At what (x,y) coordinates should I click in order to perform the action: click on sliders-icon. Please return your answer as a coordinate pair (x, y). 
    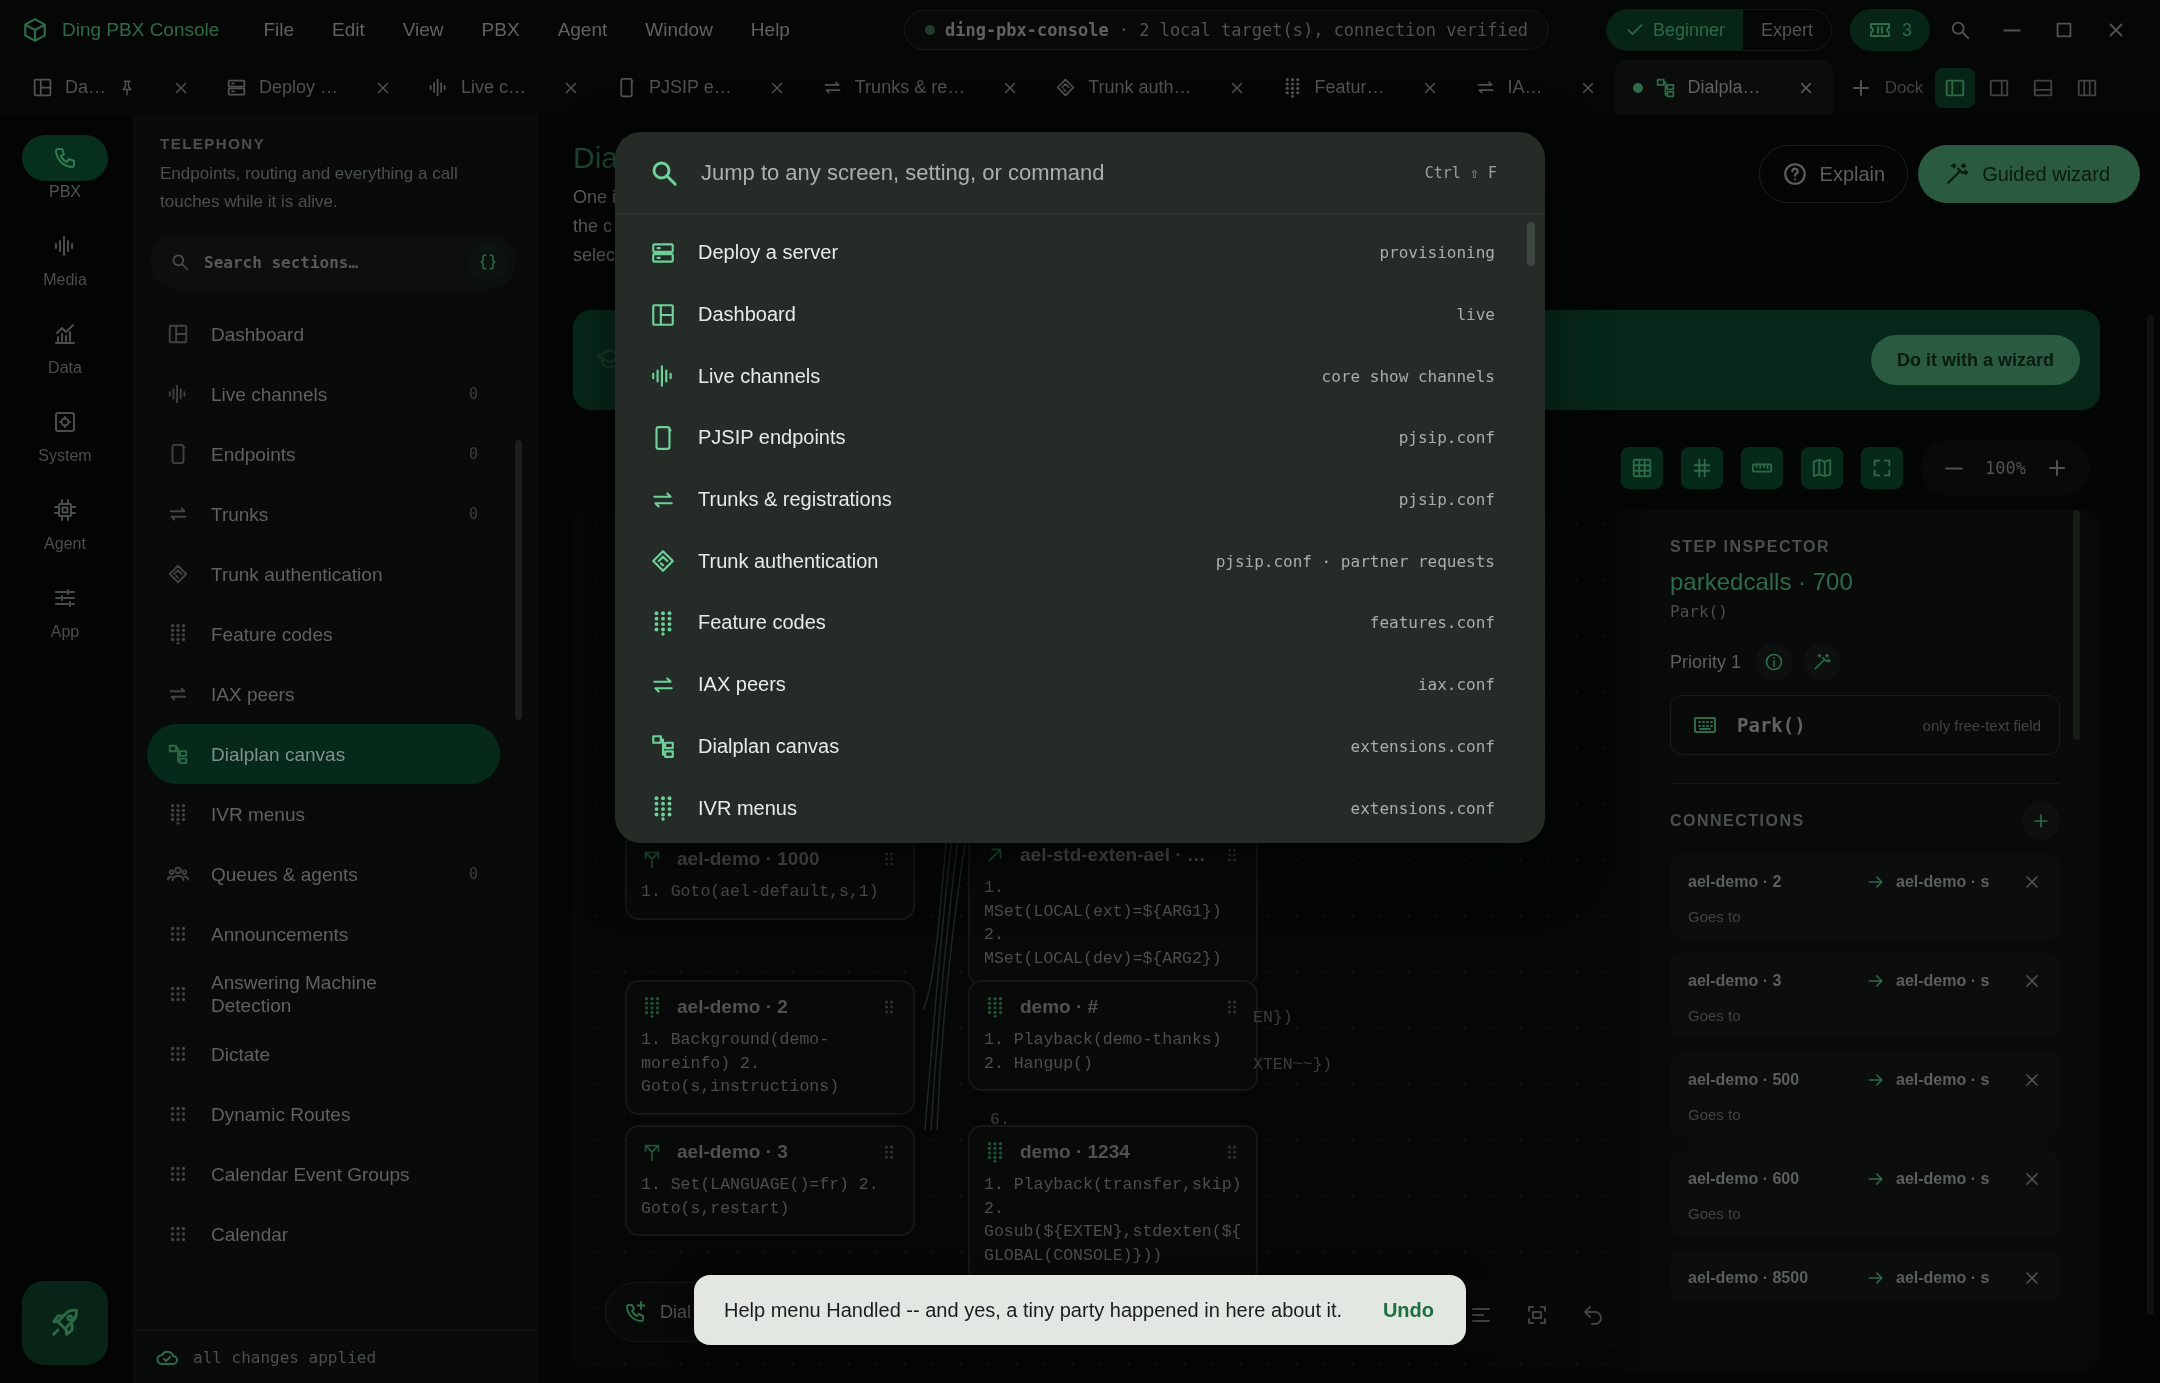
    Looking at the image, I should click on (65, 598).